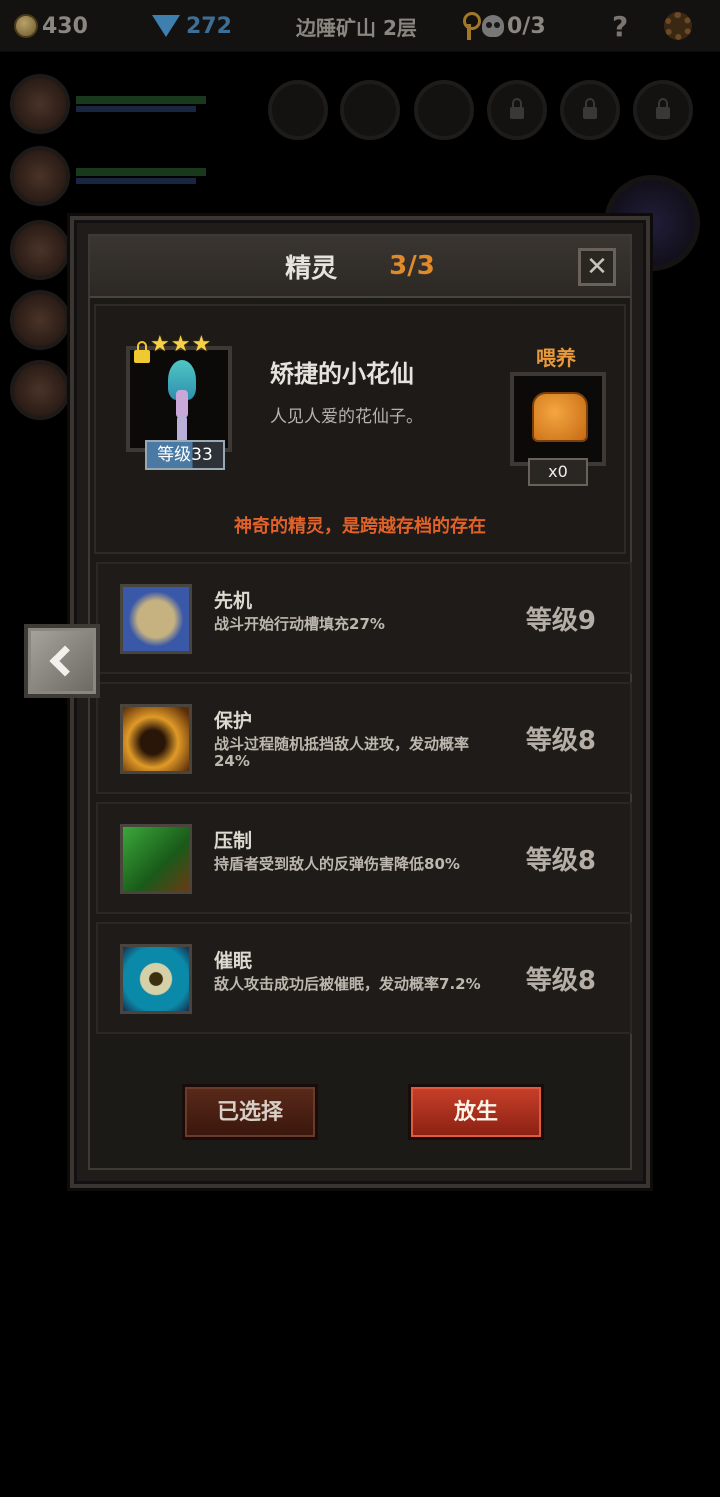  What do you see at coordinates (476, 1112) in the screenshot?
I see `release-button: 放生` at bounding box center [476, 1112].